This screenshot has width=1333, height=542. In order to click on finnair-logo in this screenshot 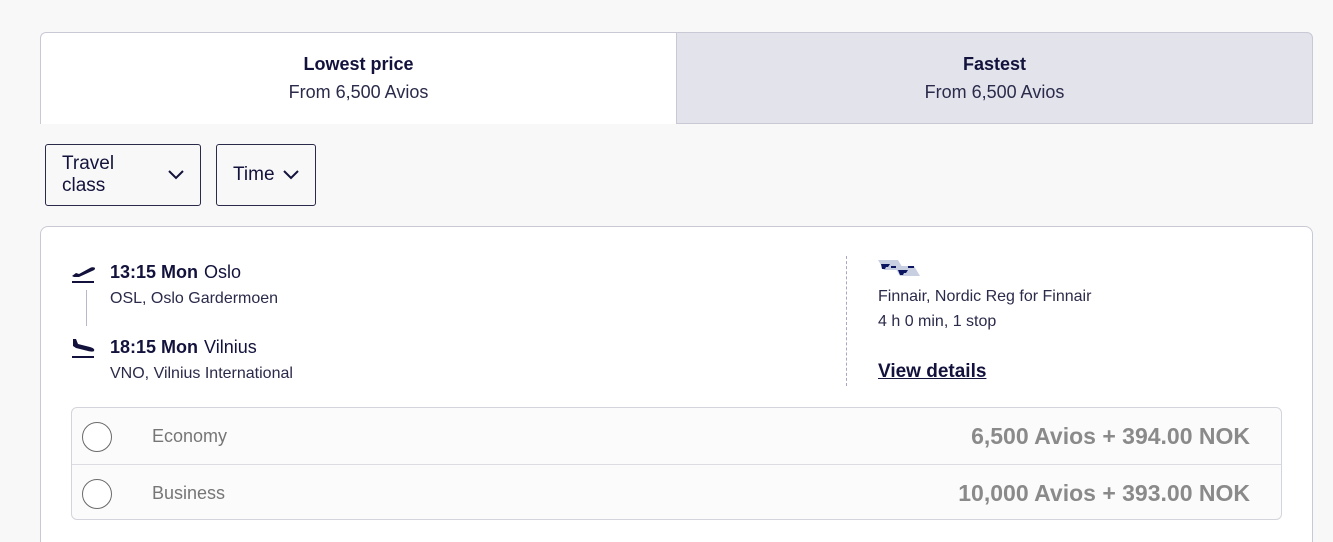, I will do `click(904, 268)`.